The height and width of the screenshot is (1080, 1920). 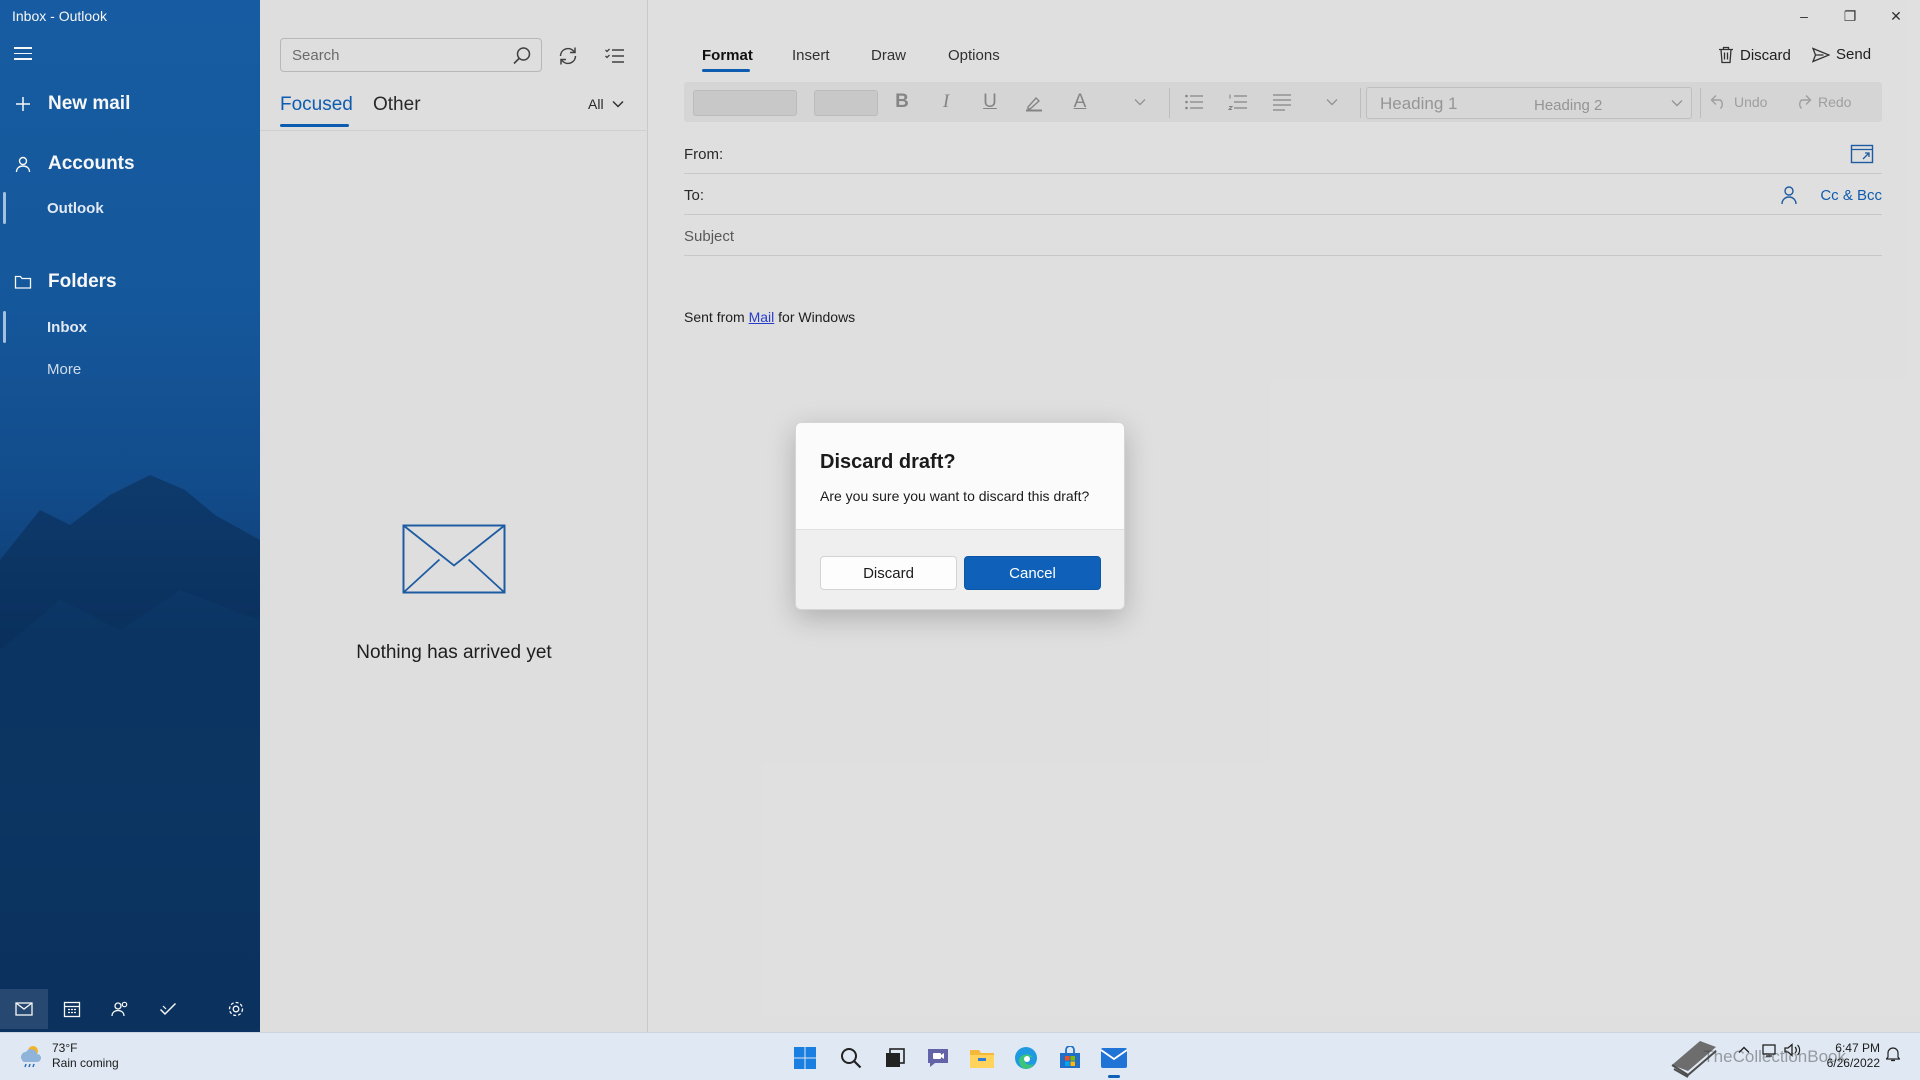 I want to click on highlight-icon, so click(x=1034, y=102).